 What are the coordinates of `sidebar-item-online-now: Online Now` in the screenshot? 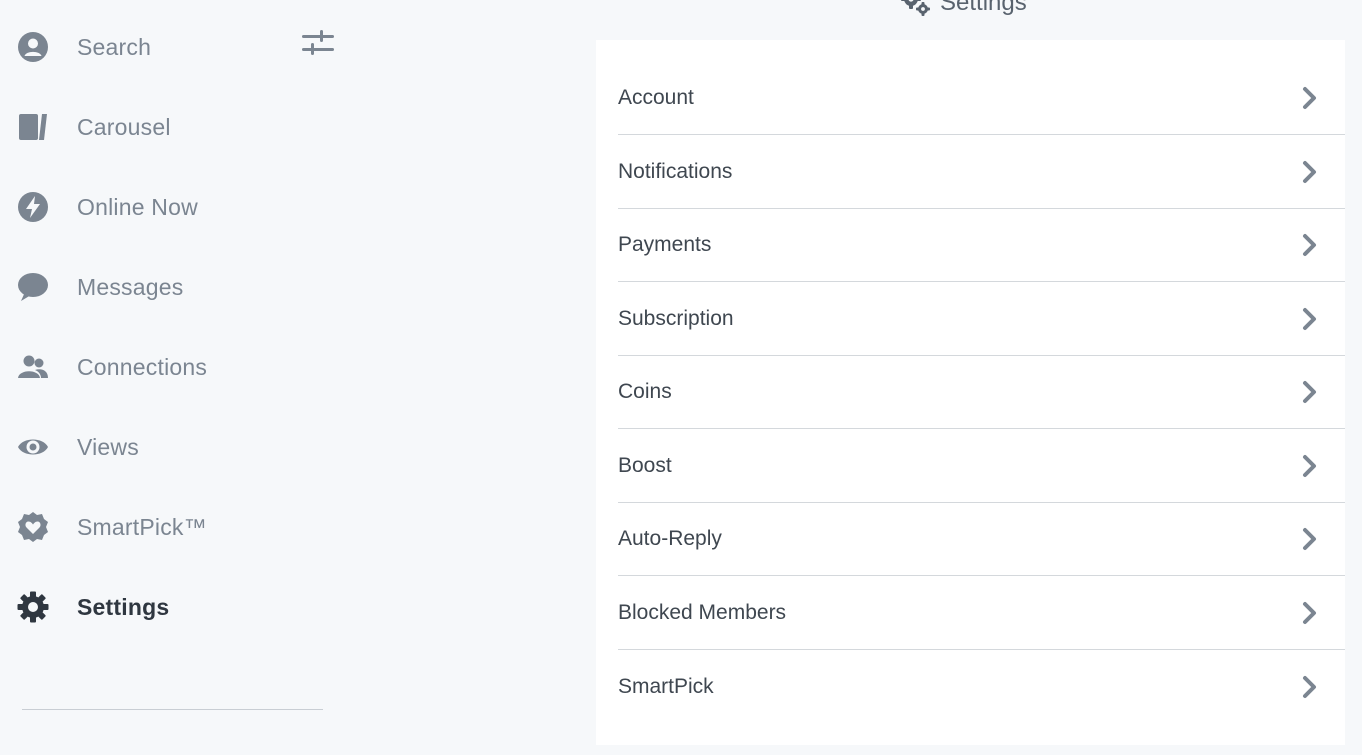 It's located at (107, 207).